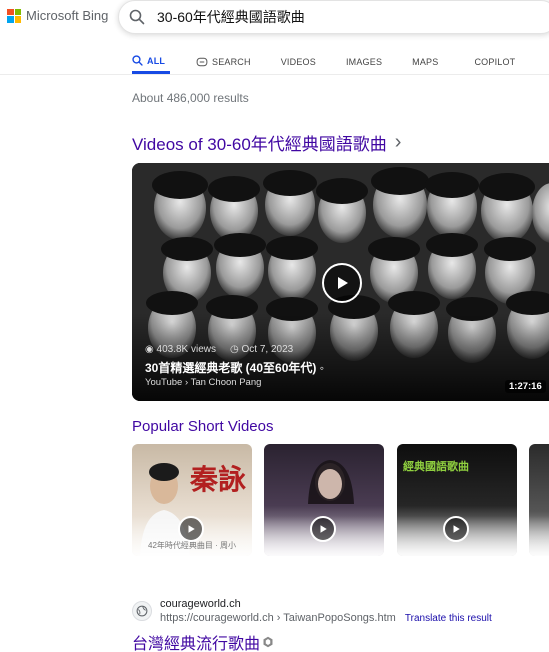 This screenshot has height=652, width=549. Describe the element at coordinates (196, 644) in the screenshot. I see `result-title-text: 台灣經典流行歌曲` at that location.